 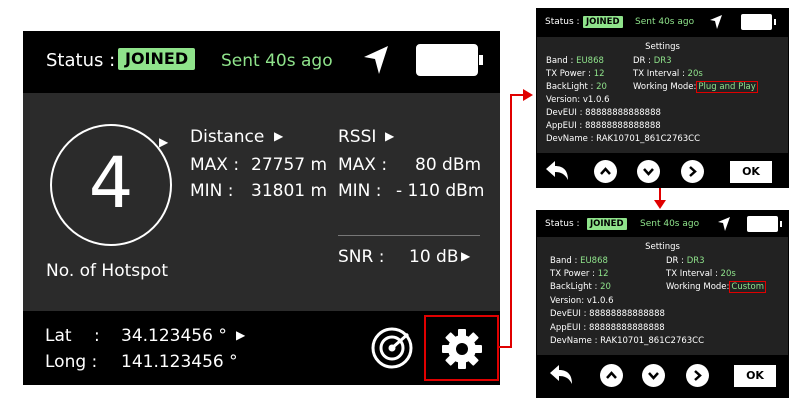 What do you see at coordinates (174, 336) in the screenshot?
I see `lat-value: 34.123456 °` at bounding box center [174, 336].